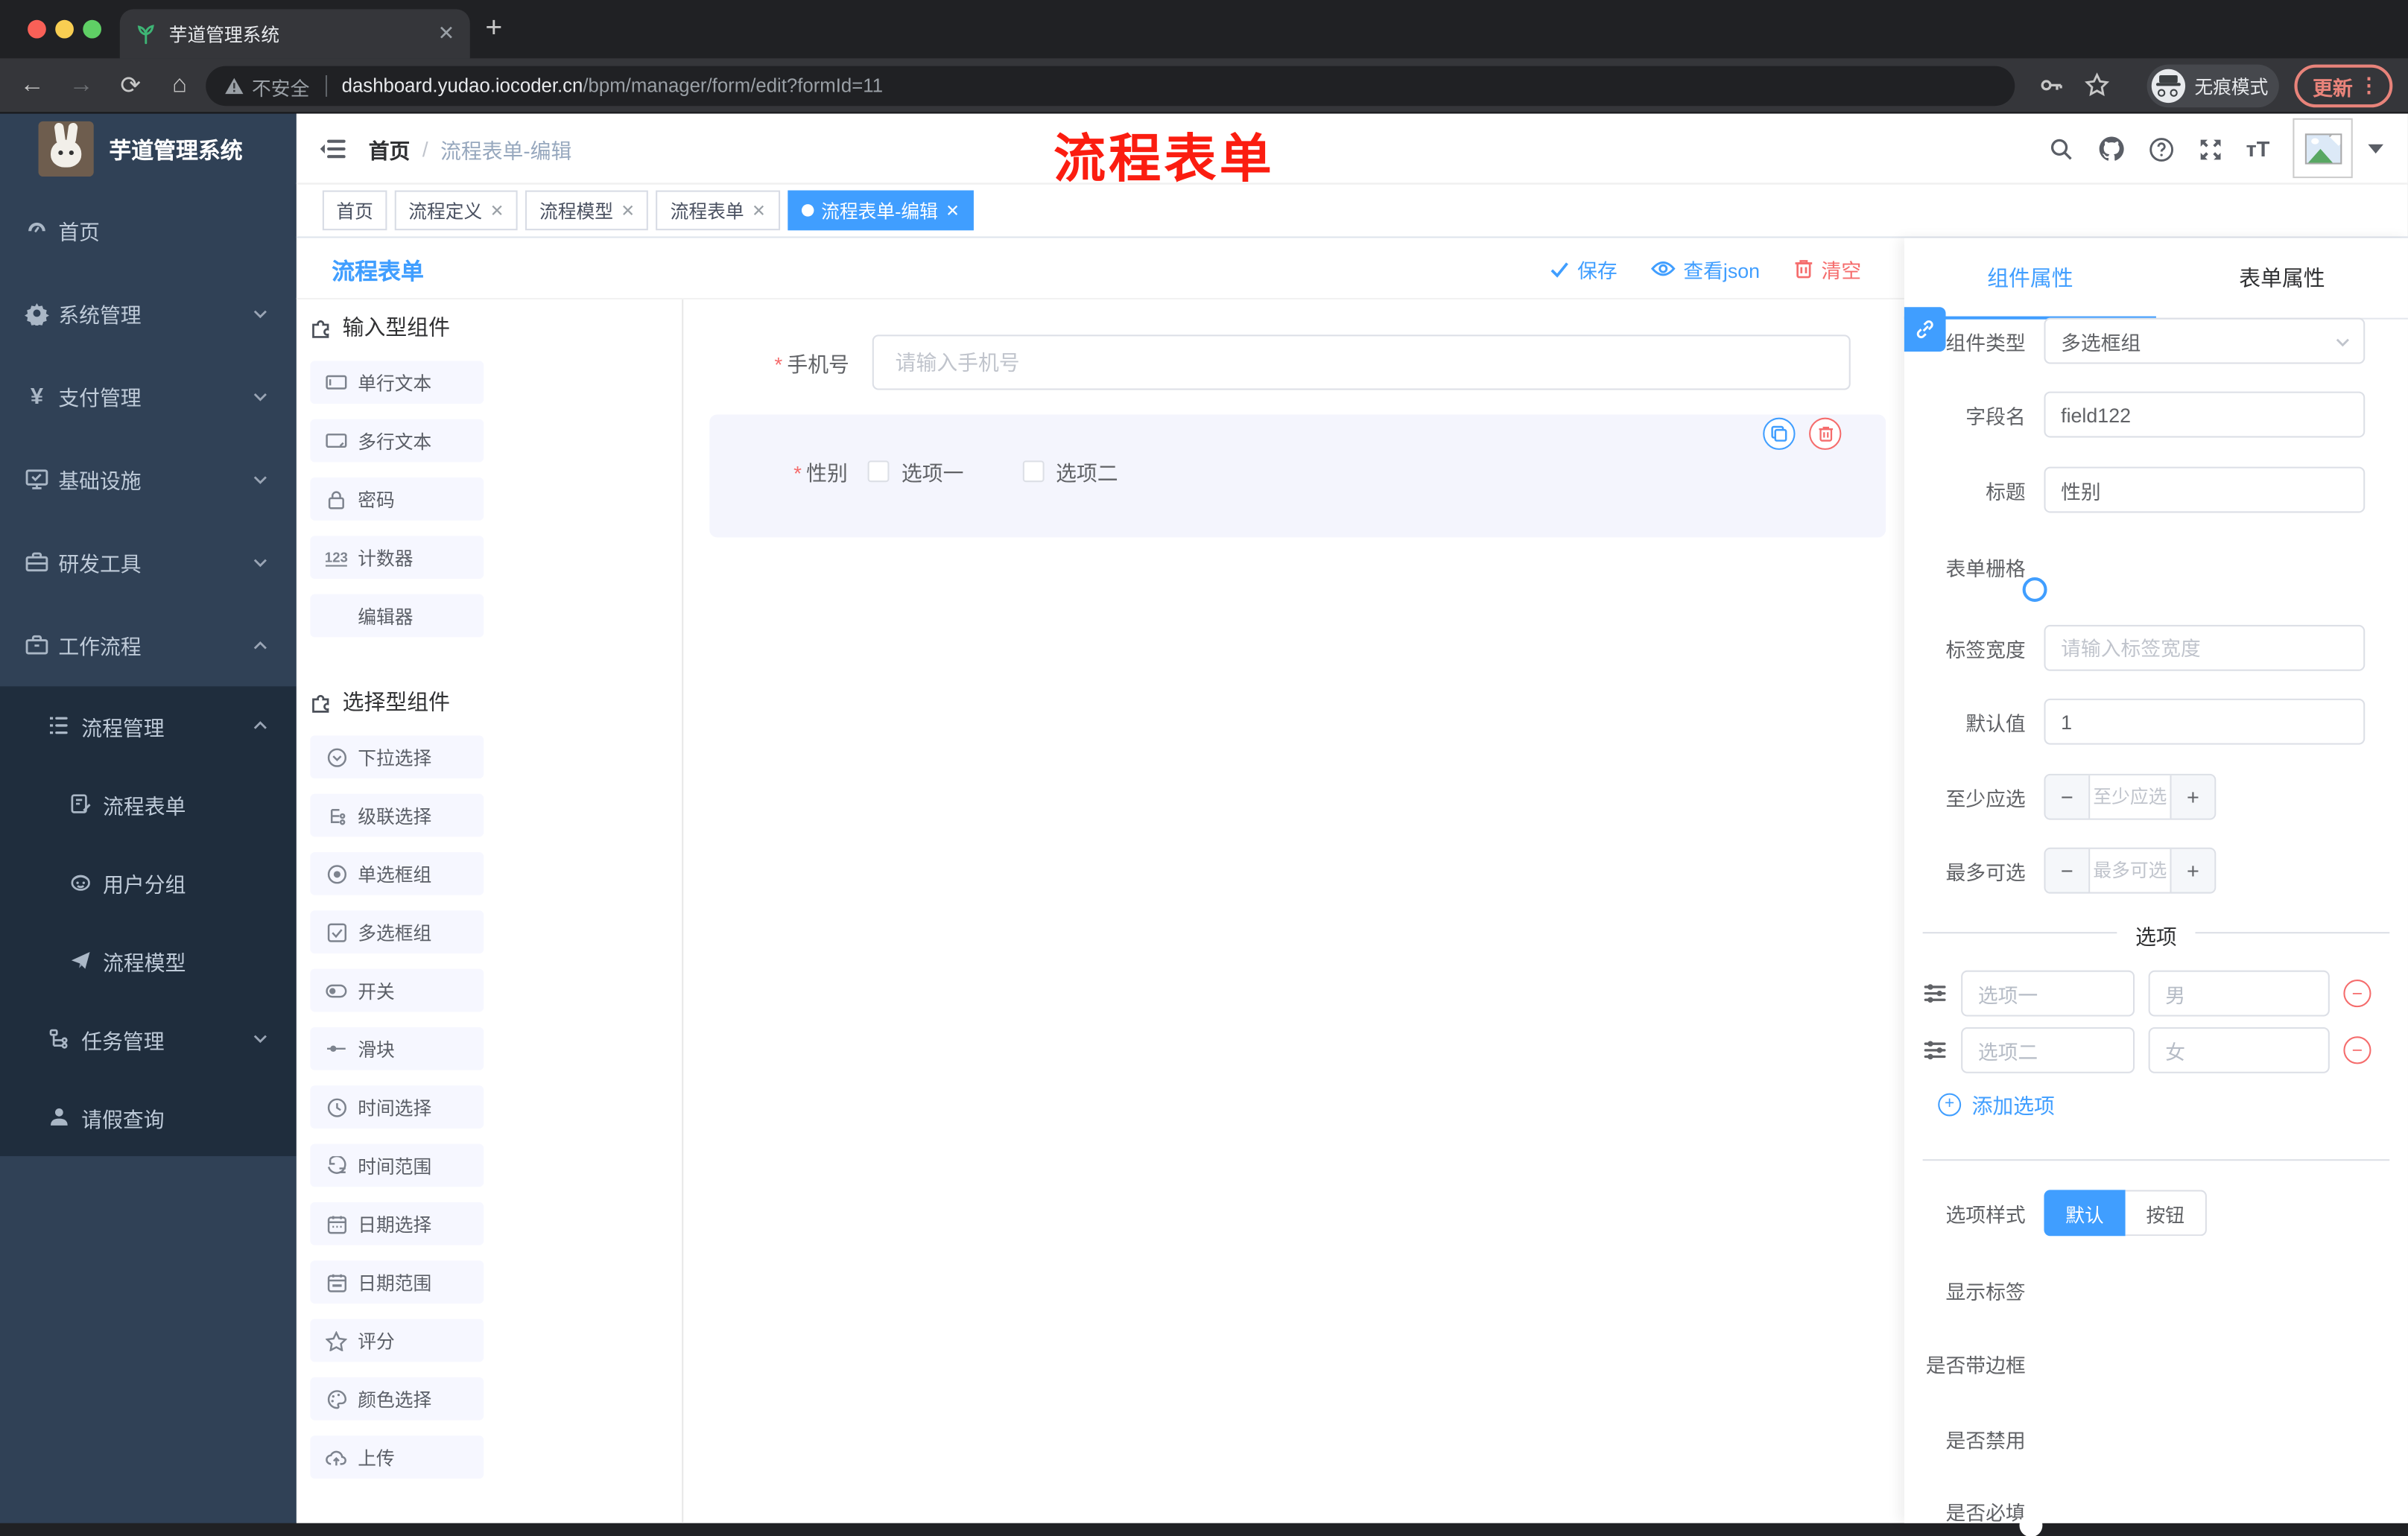 The image size is (2408, 1536). Describe the element at coordinates (2210, 149) in the screenshot. I see `fullscreen-icon` at that location.